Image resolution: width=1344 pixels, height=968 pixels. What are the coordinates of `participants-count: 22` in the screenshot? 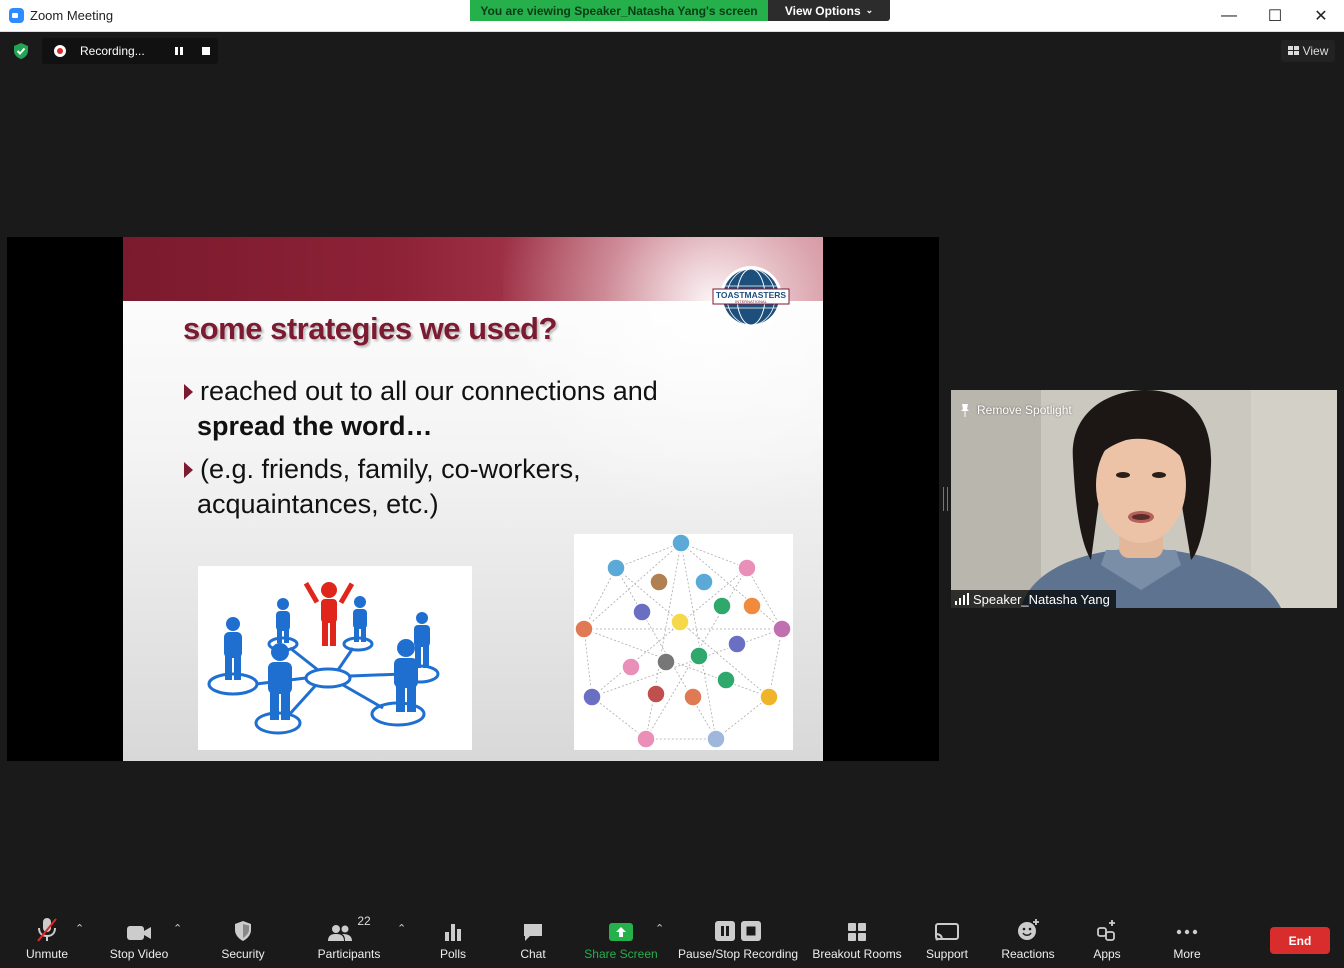 It's located at (364, 921).